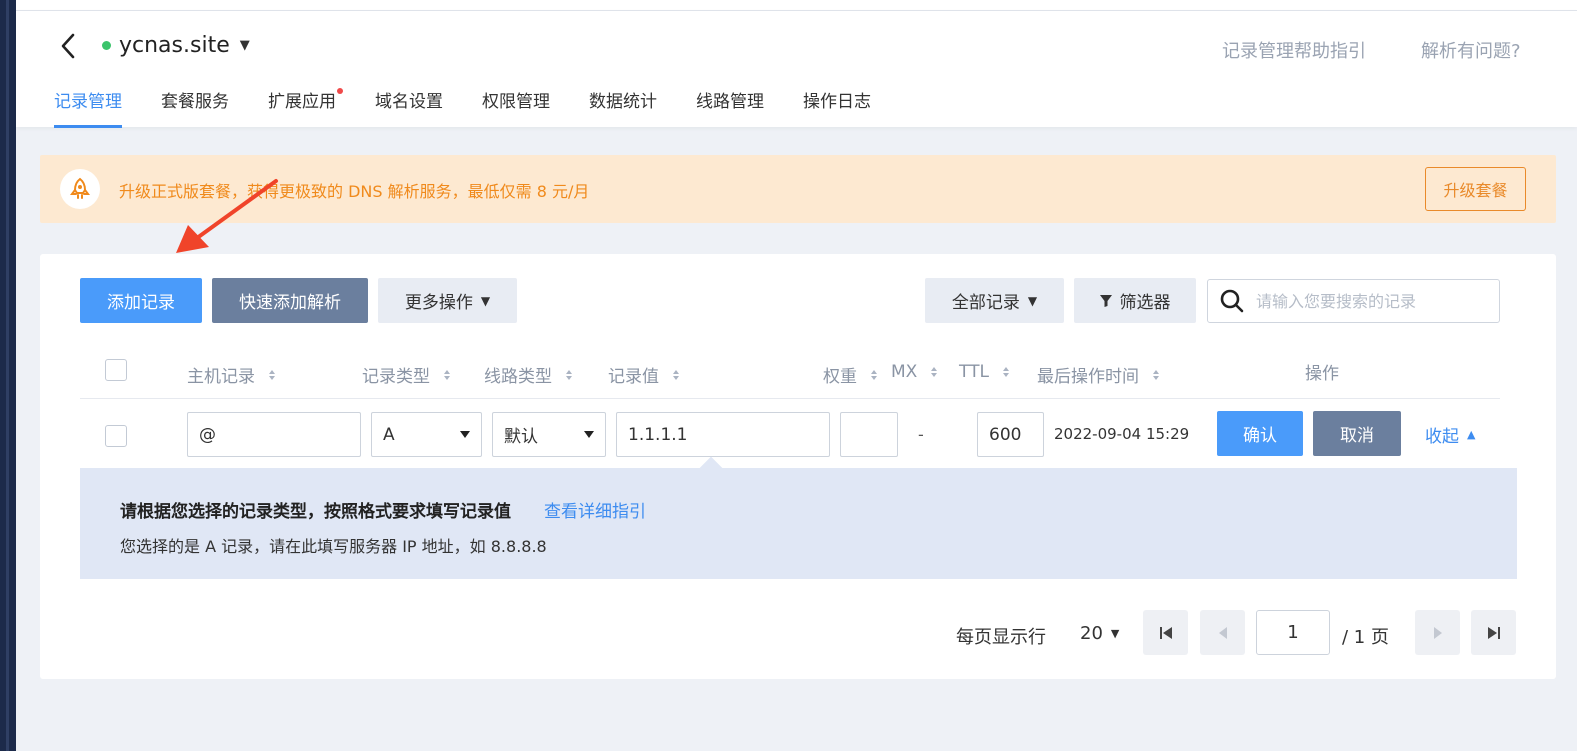 Image resolution: width=1577 pixels, height=751 pixels. Describe the element at coordinates (409, 108) in the screenshot. I see `tab-domain-settings: 域名设置` at that location.